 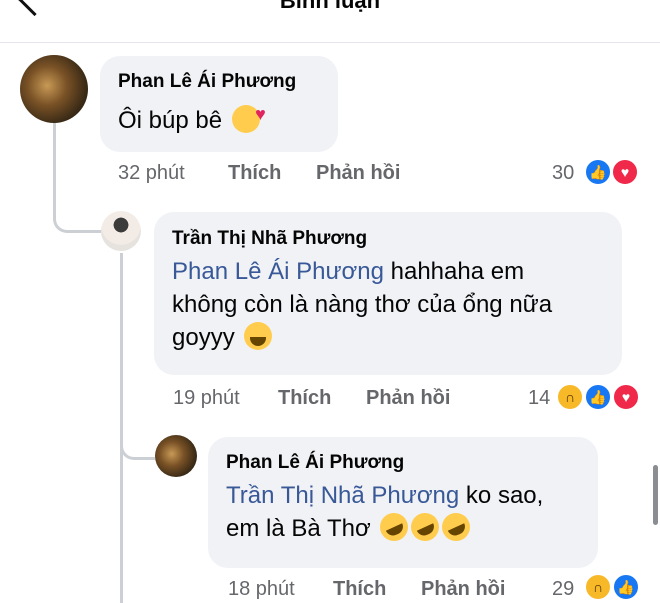 I want to click on comment-time: 18 phút, so click(x=261, y=589).